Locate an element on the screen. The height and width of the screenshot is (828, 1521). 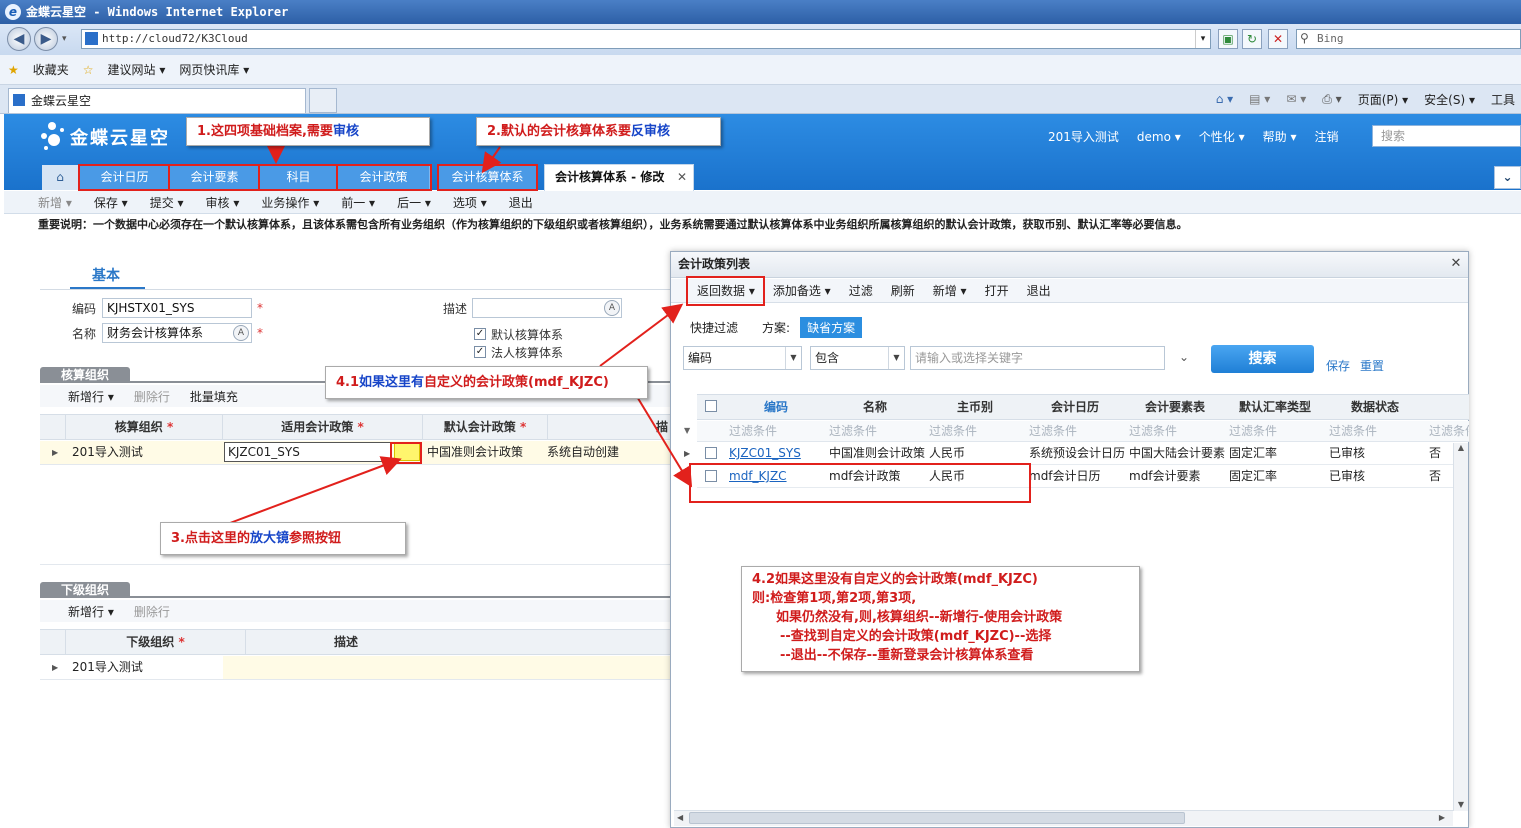
history-dropdown-icon: ▾ is located at coordinates (64, 39).